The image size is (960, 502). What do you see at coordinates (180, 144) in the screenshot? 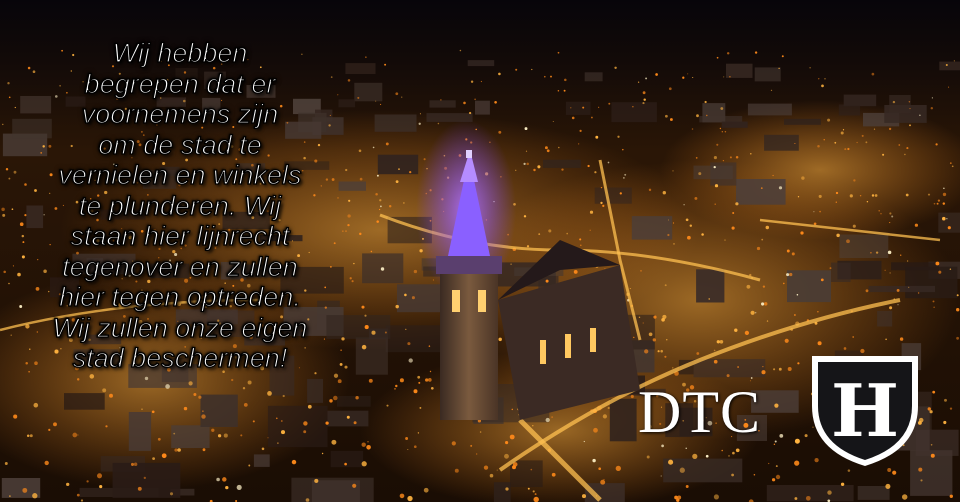
I see `message-line: om de stad te` at bounding box center [180, 144].